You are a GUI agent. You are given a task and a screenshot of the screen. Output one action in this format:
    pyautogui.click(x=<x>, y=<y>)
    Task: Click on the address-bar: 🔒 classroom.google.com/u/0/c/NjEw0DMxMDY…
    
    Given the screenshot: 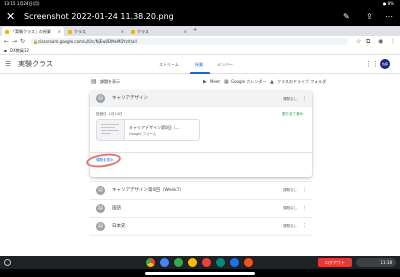 What is the action you would take?
    pyautogui.click(x=189, y=41)
    